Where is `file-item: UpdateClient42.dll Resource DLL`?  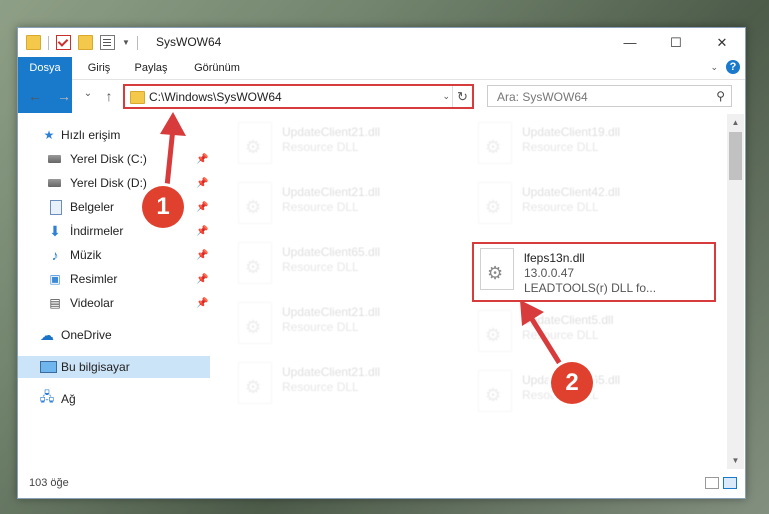
file-item: UpdateClient42.dll Resource DLL is located at coordinates (587, 206).